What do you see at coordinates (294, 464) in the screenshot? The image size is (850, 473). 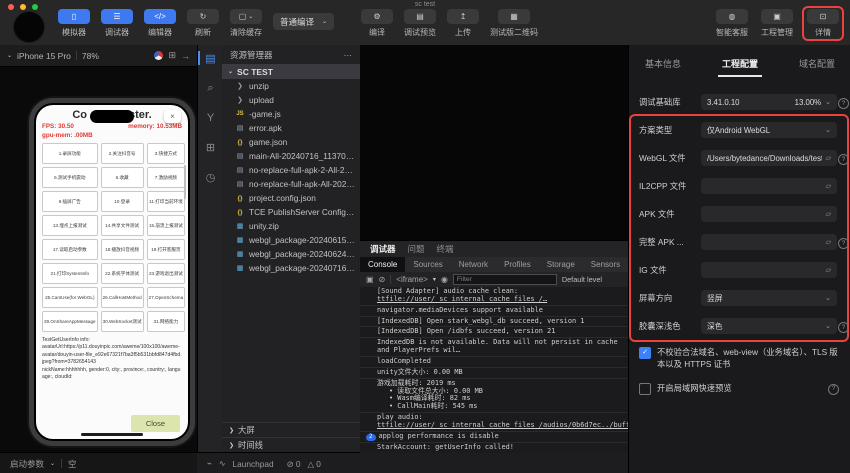 I see `errors-count: ⊘ 0` at bounding box center [294, 464].